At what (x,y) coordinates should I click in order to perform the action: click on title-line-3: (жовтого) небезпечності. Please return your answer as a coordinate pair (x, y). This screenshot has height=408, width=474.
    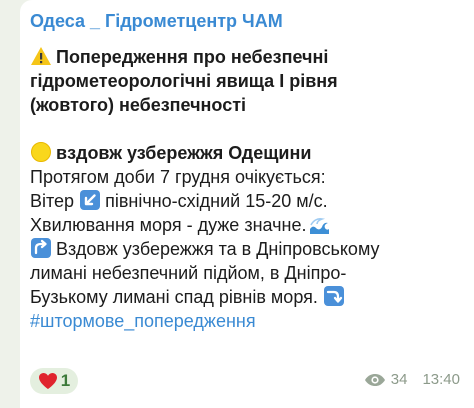
    Looking at the image, I should click on (138, 105).